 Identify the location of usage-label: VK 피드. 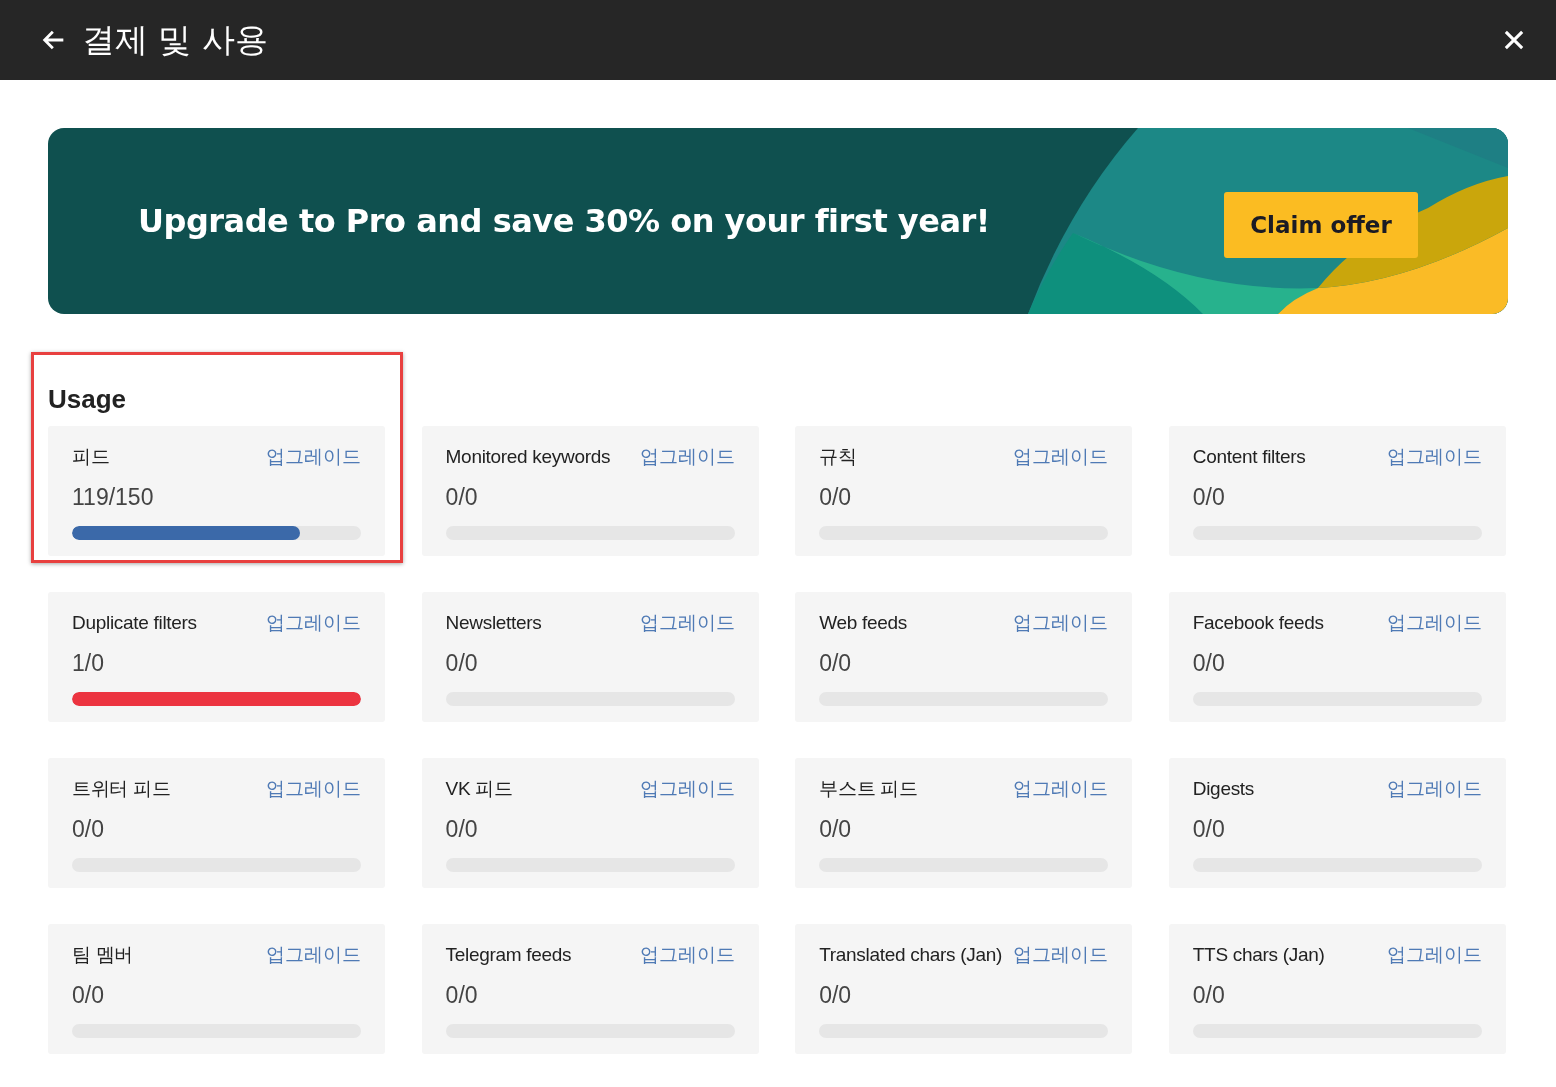
(479, 789).